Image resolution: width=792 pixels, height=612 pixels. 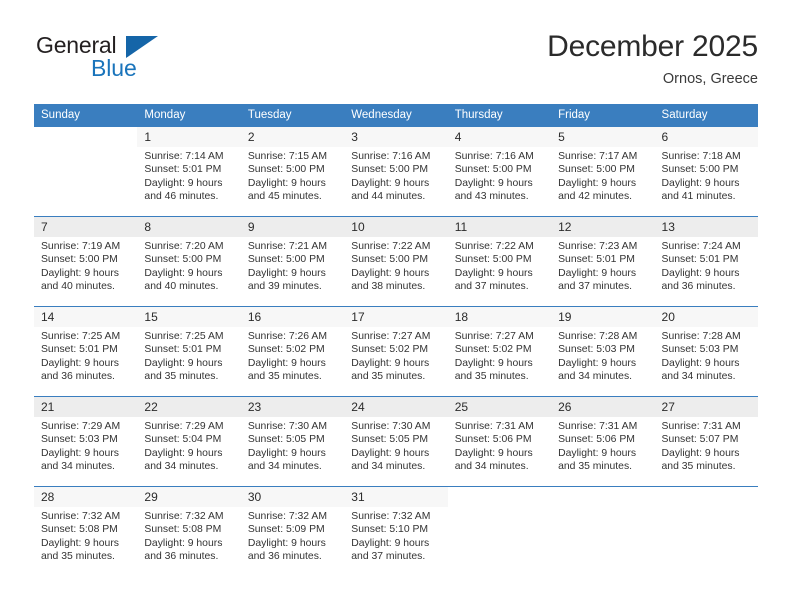 What do you see at coordinates (79, 530) in the screenshot?
I see `sunset-text: Sunset: 5:08 PM` at bounding box center [79, 530].